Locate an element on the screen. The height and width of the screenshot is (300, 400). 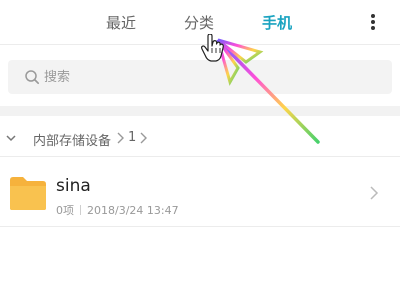
meta-divider is located at coordinates (80, 210).